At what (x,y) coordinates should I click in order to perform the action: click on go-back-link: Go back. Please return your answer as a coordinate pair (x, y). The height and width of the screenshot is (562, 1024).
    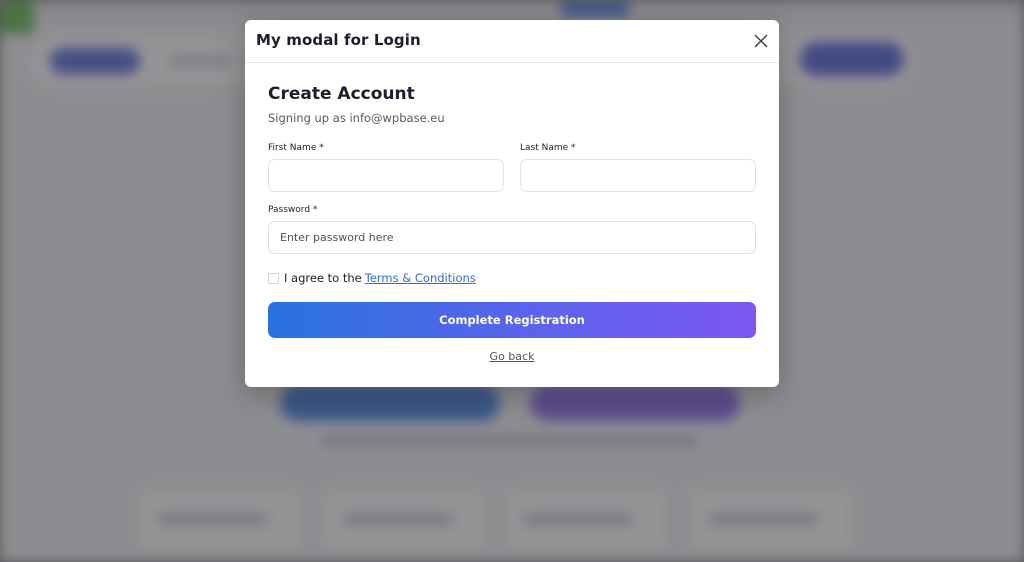
    Looking at the image, I should click on (512, 356).